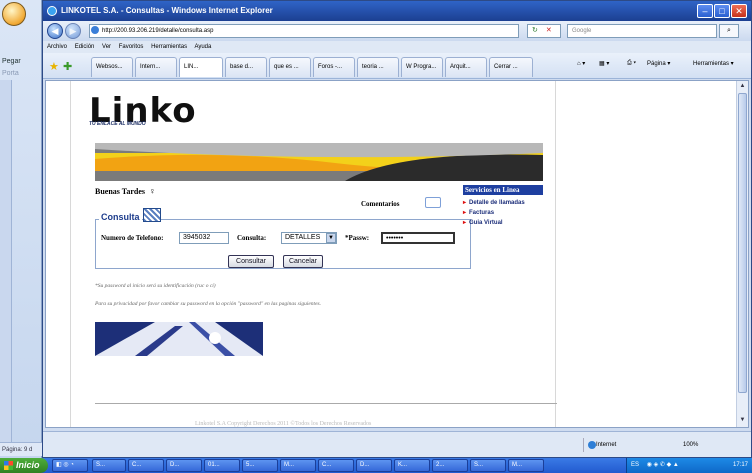 This screenshot has height=473, width=752. What do you see at coordinates (331, 238) in the screenshot?
I see `chevron-down-icon: ▼` at bounding box center [331, 238].